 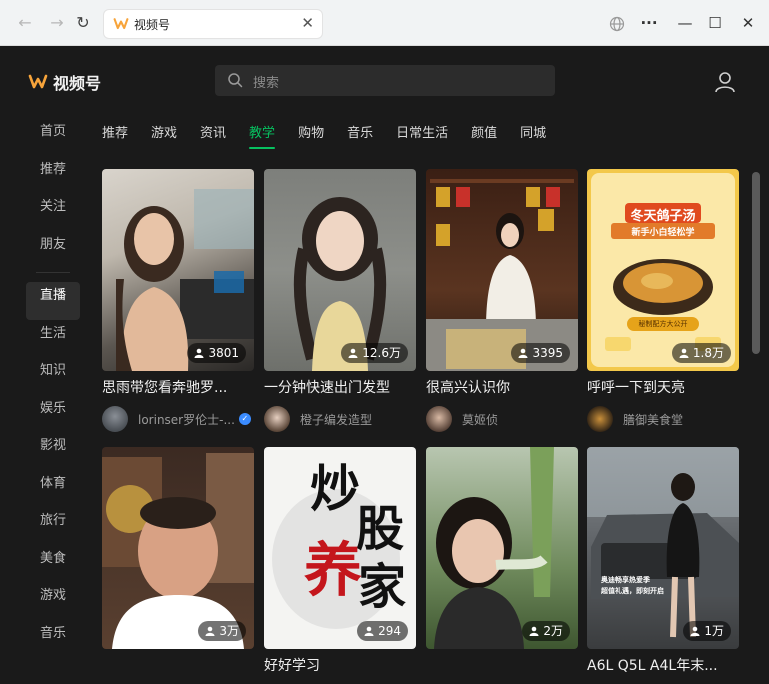 I want to click on logo-text: 视频号, so click(x=77, y=83).